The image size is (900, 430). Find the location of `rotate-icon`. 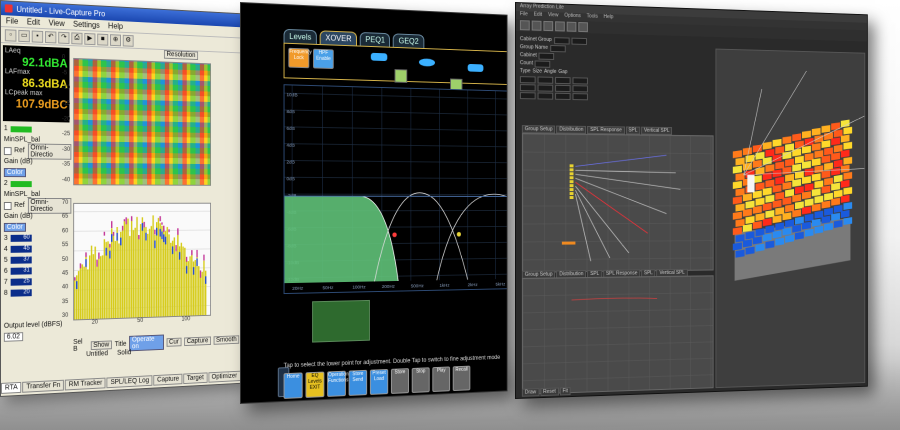

rotate-icon is located at coordinates (560, 26).